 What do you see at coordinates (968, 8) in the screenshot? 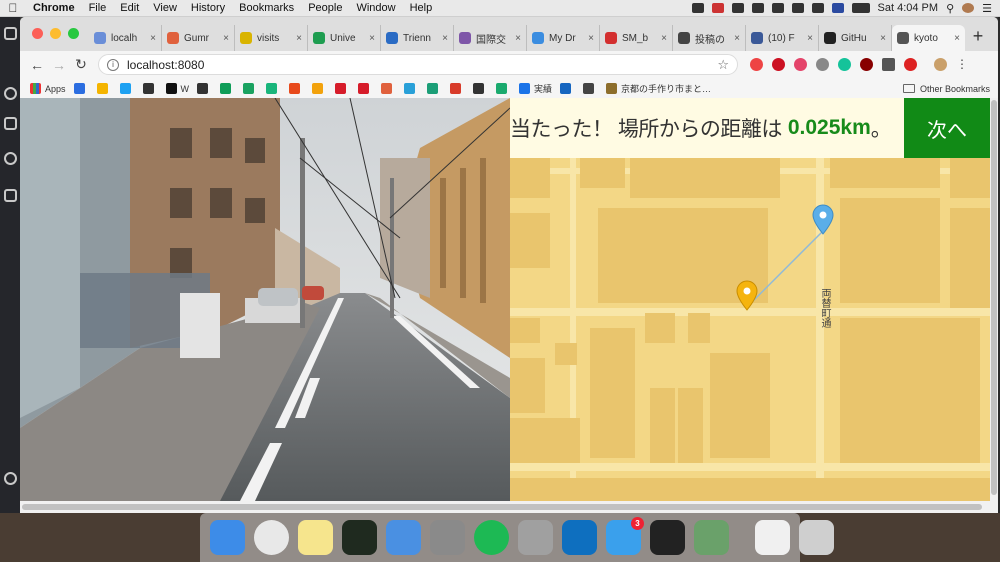
I see `user-avatar-icon` at bounding box center [968, 8].